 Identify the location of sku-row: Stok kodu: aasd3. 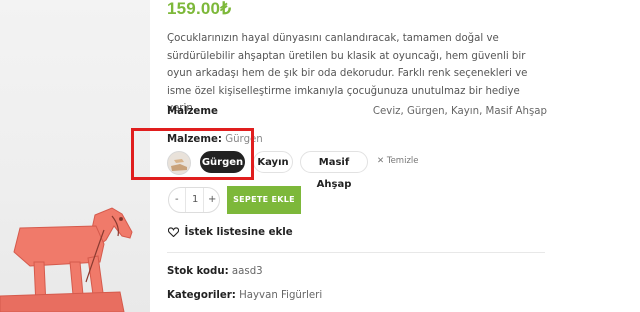
(215, 271).